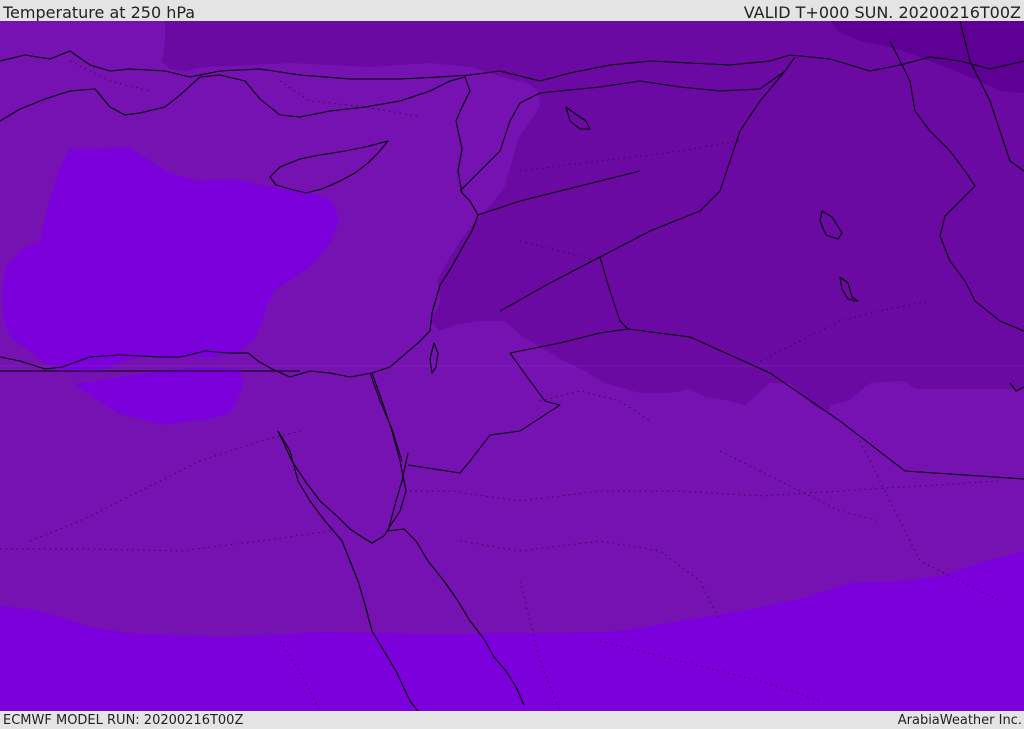 This screenshot has width=1024, height=729. What do you see at coordinates (959, 720) in the screenshot?
I see `credit-label: ArabiaWeather Inc.` at bounding box center [959, 720].